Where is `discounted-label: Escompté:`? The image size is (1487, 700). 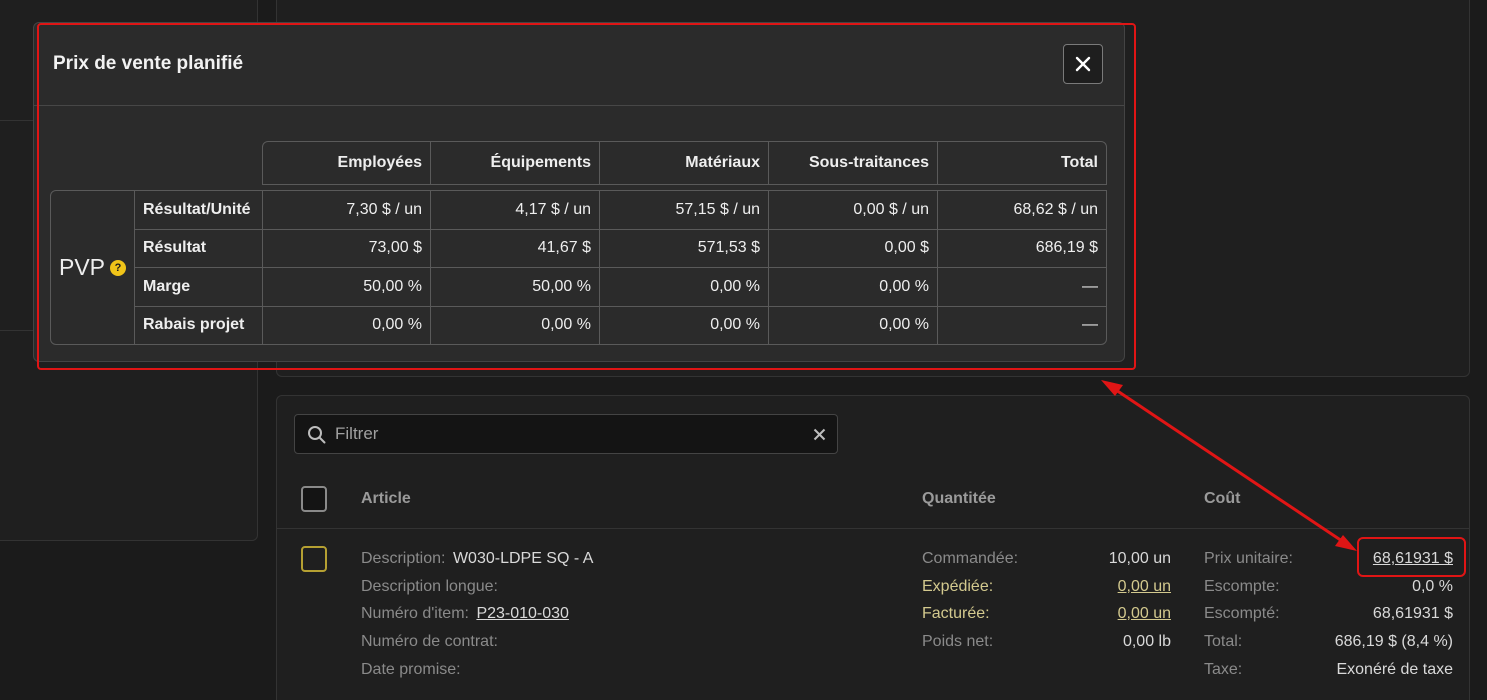 discounted-label: Escompté: is located at coordinates (1242, 613).